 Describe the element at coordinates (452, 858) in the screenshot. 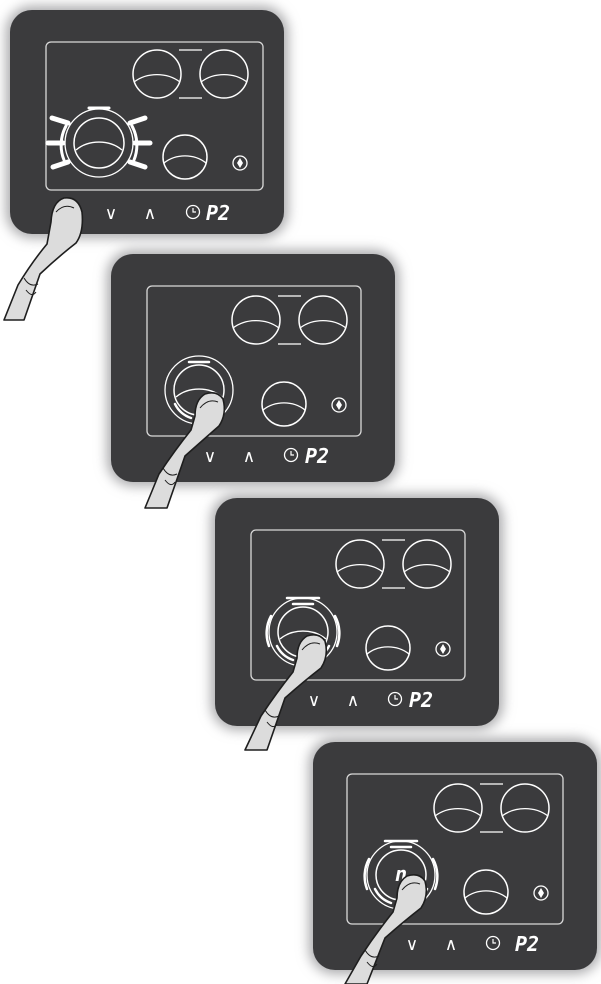

I see `step-4-panel: n ∨ ∧ P2` at that location.